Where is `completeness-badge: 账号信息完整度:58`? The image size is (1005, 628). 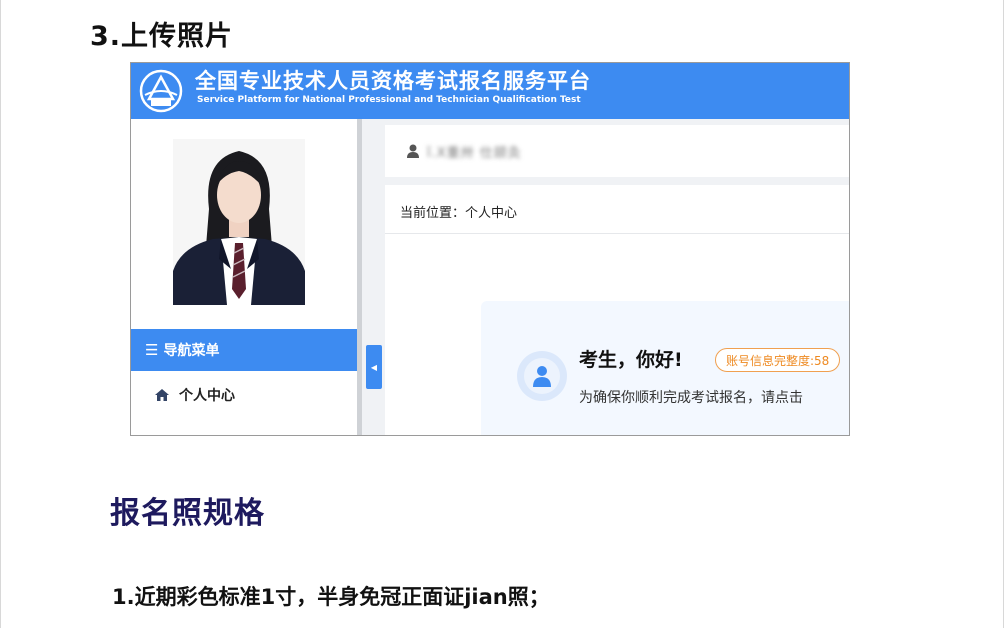
completeness-badge: 账号信息完整度:58 is located at coordinates (778, 360).